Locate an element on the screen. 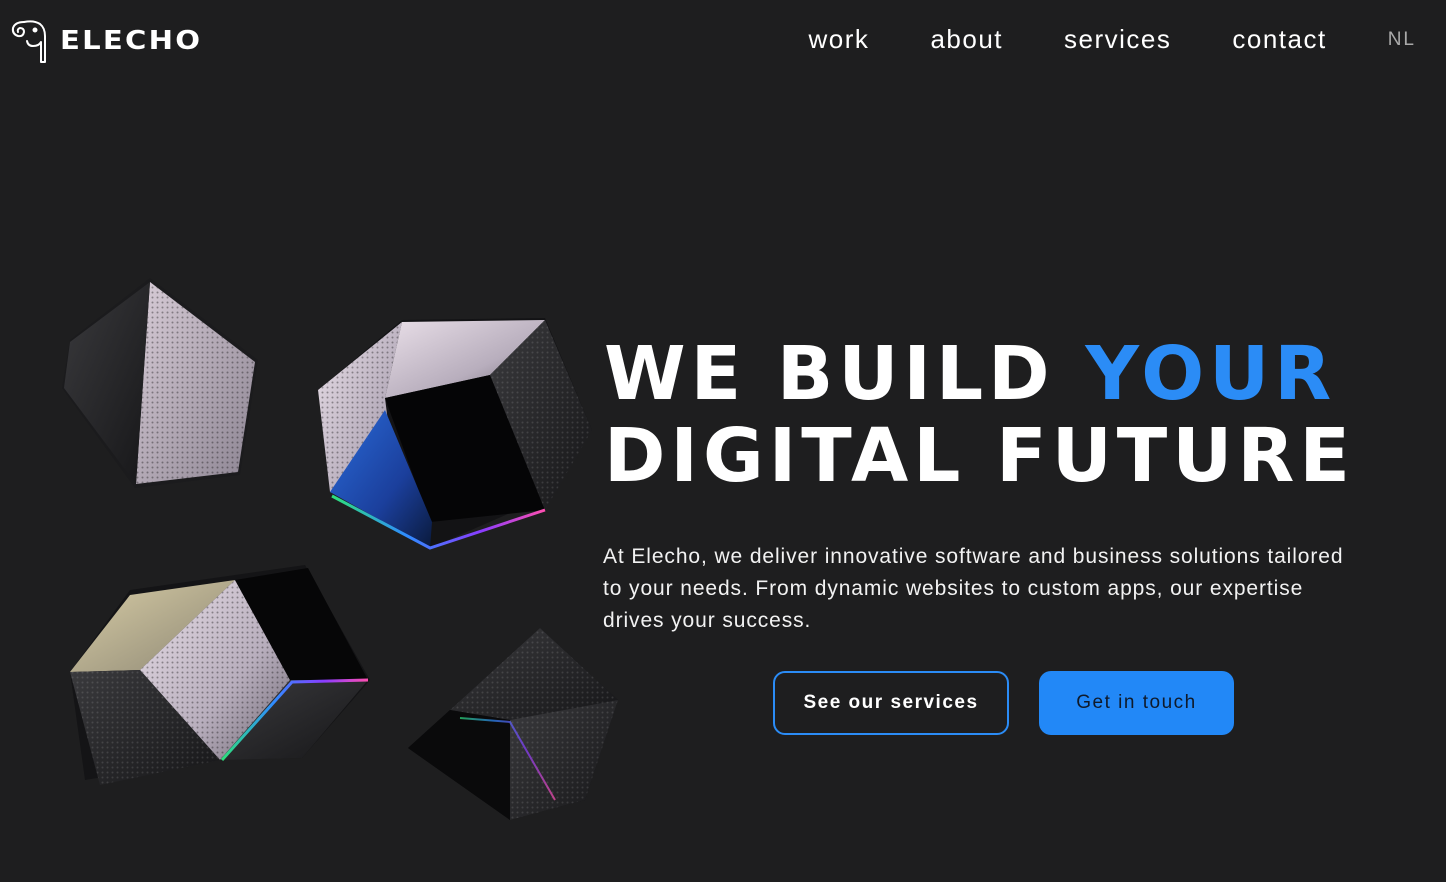  hero-headline: We BUILD your DIGITaL FUTUre is located at coordinates (979, 415).